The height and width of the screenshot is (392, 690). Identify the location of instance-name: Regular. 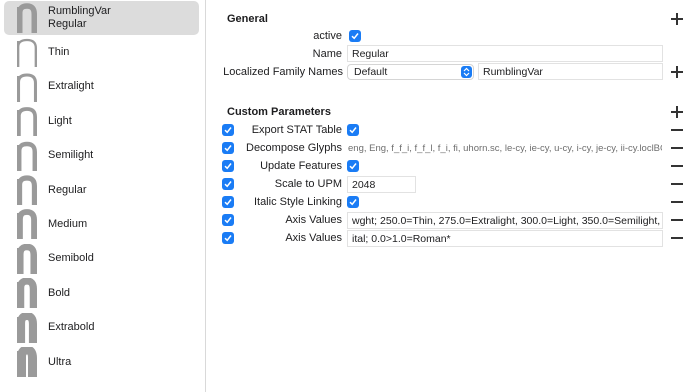
(67, 189).